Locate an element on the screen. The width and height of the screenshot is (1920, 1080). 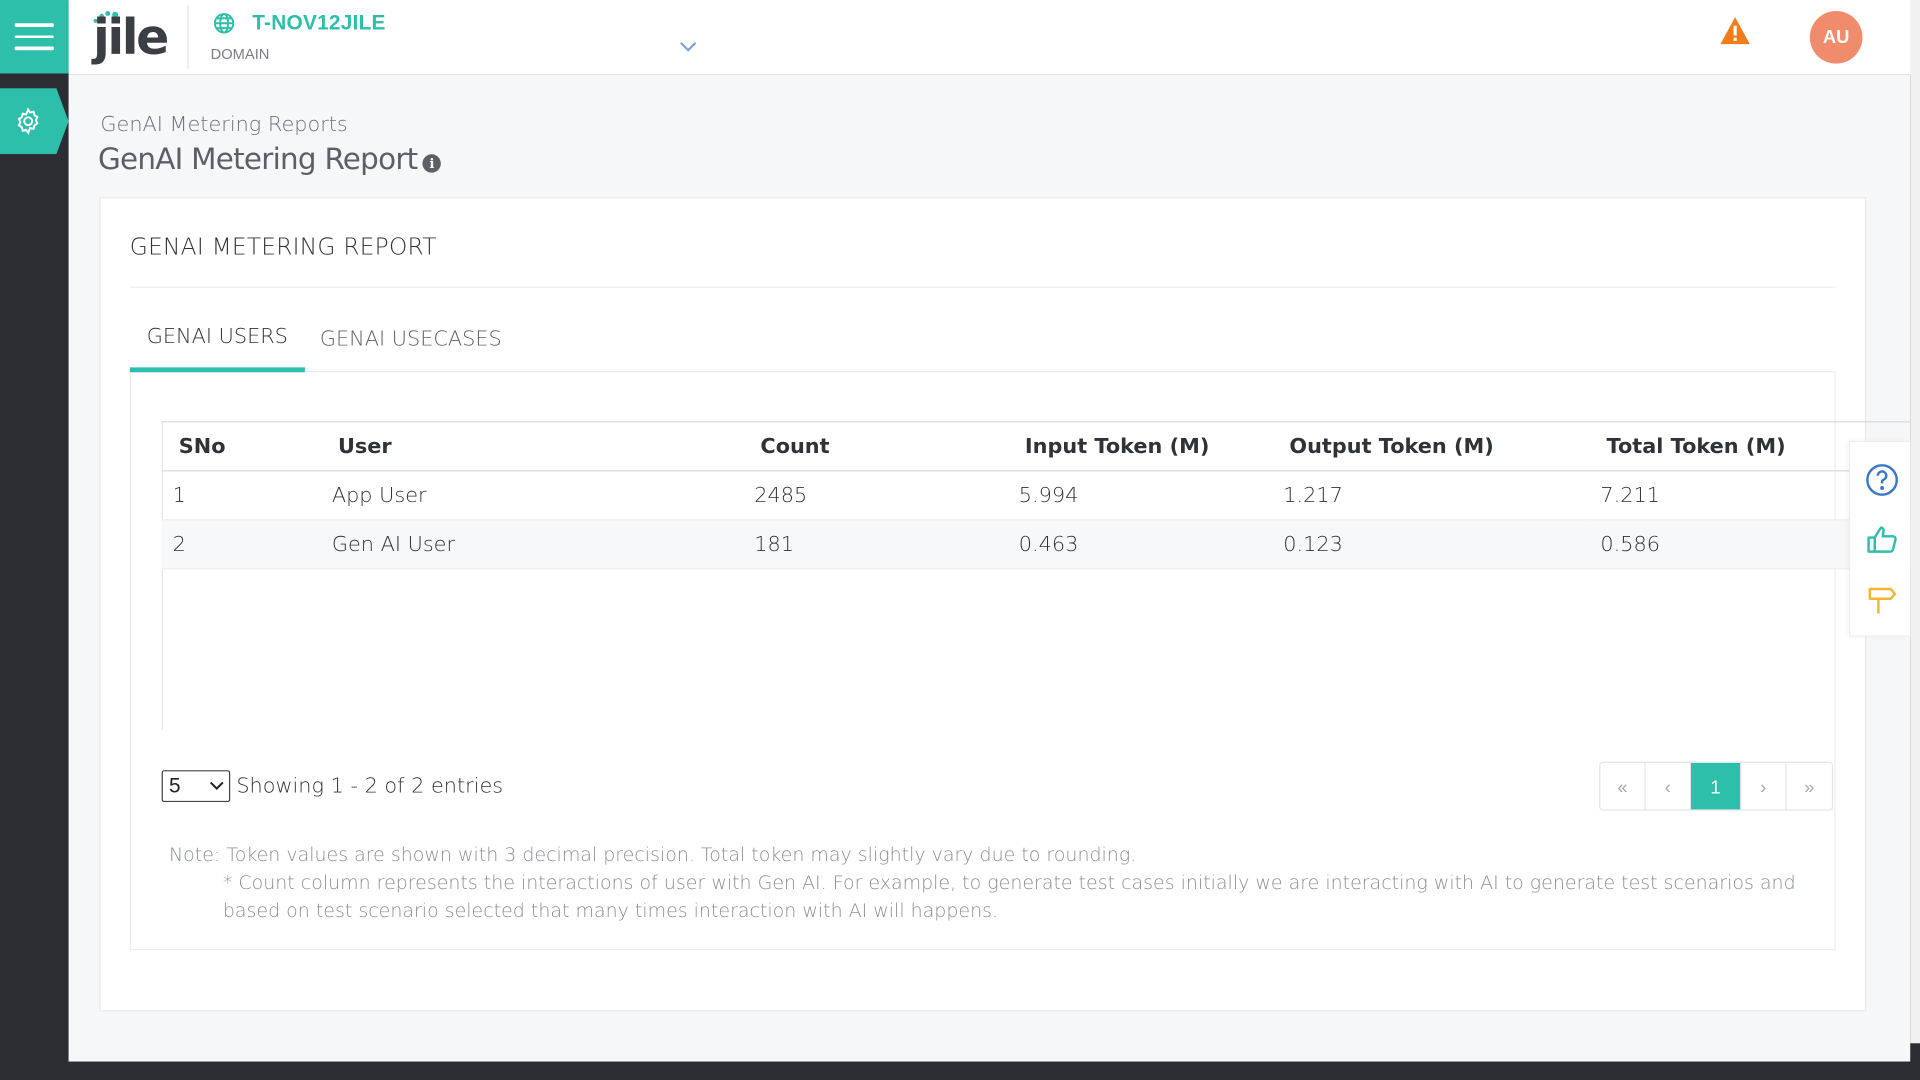
user-avatar: AU is located at coordinates (1836, 37).